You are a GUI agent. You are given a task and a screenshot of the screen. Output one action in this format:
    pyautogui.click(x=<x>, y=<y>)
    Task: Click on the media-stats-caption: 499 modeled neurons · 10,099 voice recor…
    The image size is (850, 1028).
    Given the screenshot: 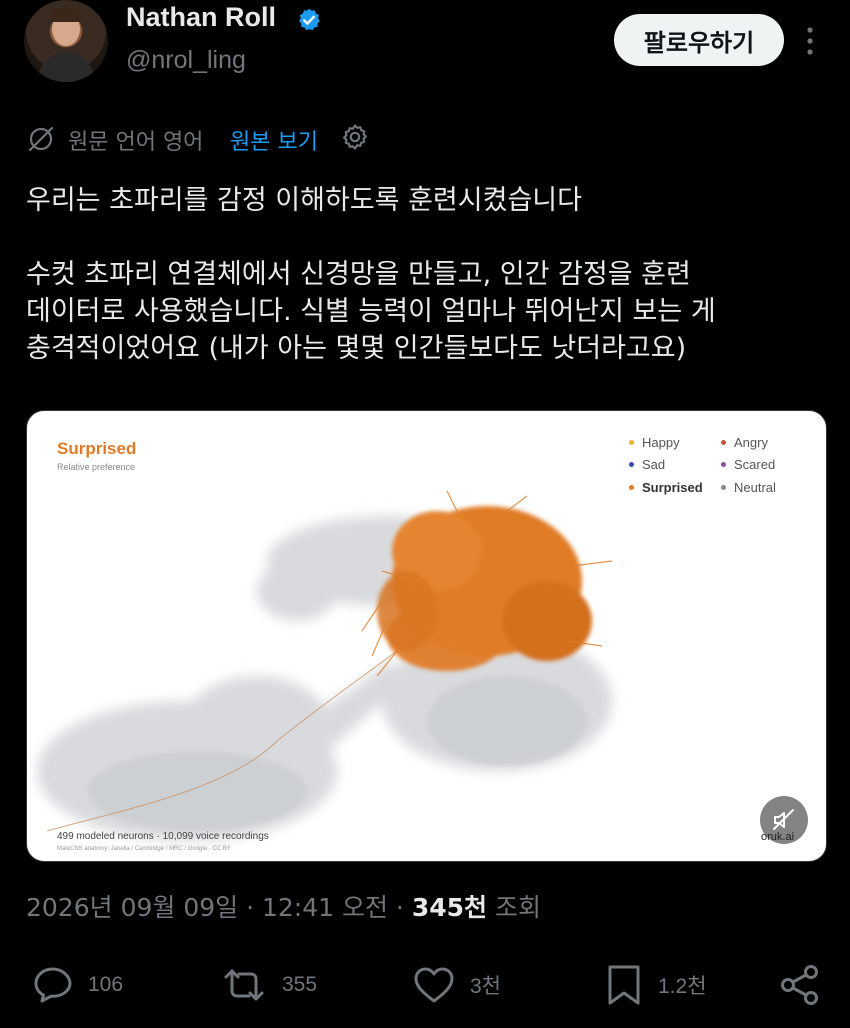 What is the action you would take?
    pyautogui.click(x=163, y=836)
    